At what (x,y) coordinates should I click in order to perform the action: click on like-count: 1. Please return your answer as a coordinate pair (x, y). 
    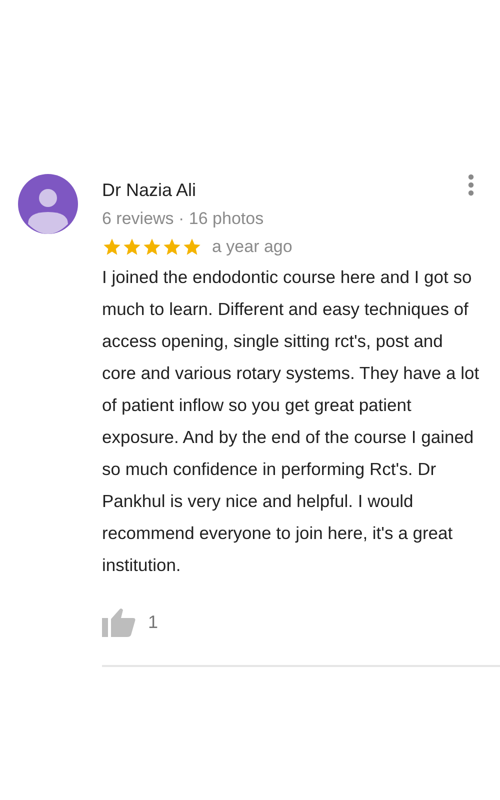
    Looking at the image, I should click on (153, 622).